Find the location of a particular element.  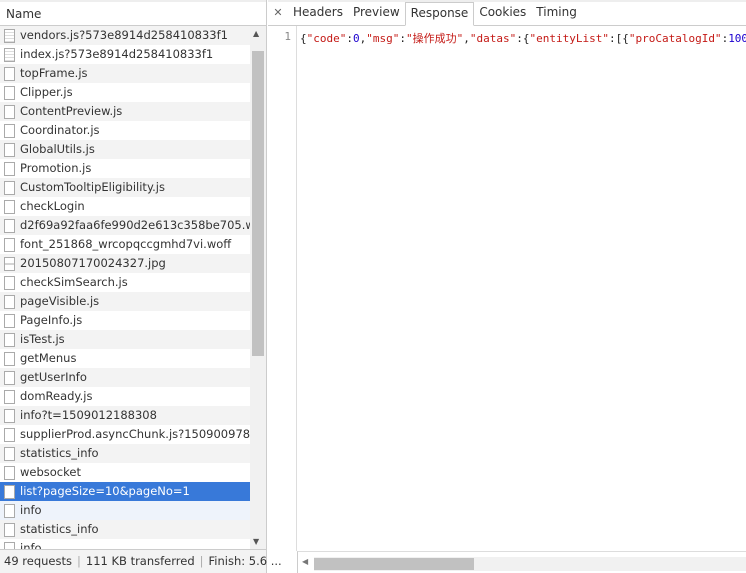

request-row: websocket is located at coordinates (125, 472).